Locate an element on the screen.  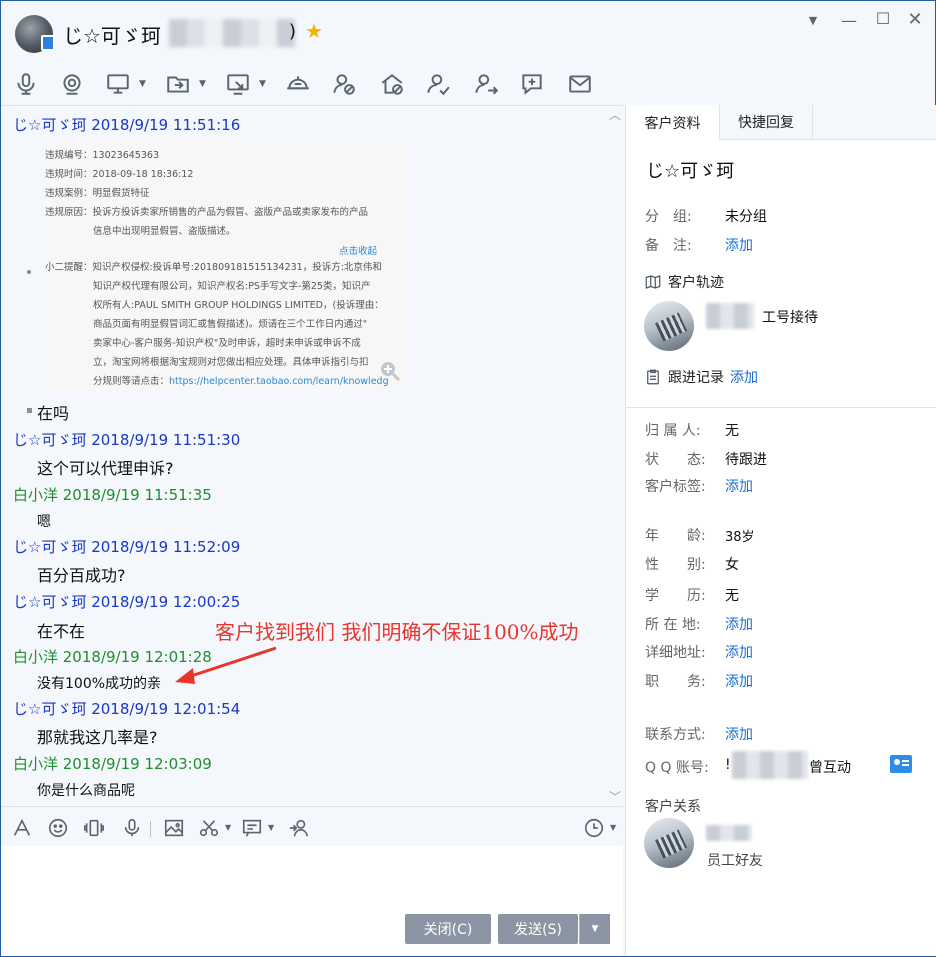
zoom-image-icon is located at coordinates (390, 371).